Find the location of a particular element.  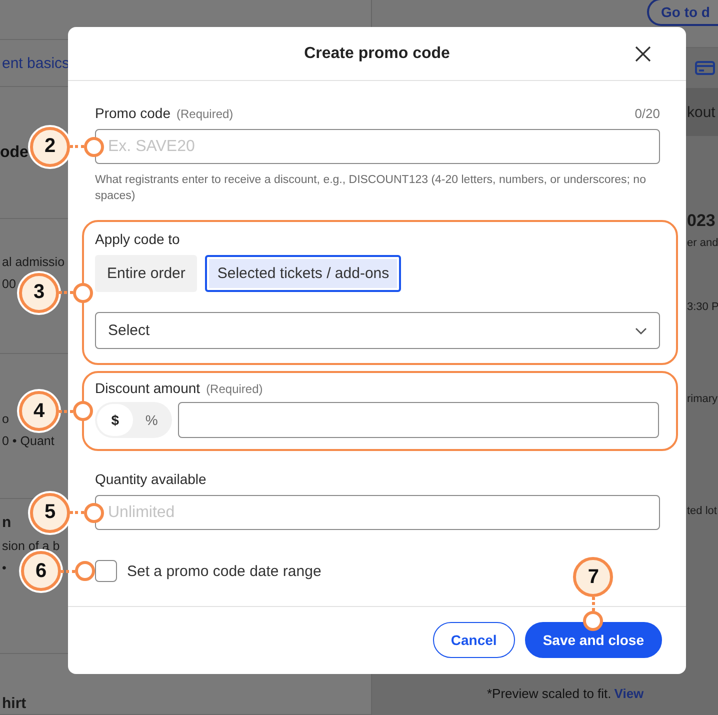

unit-toggle: $ % is located at coordinates (133, 420).